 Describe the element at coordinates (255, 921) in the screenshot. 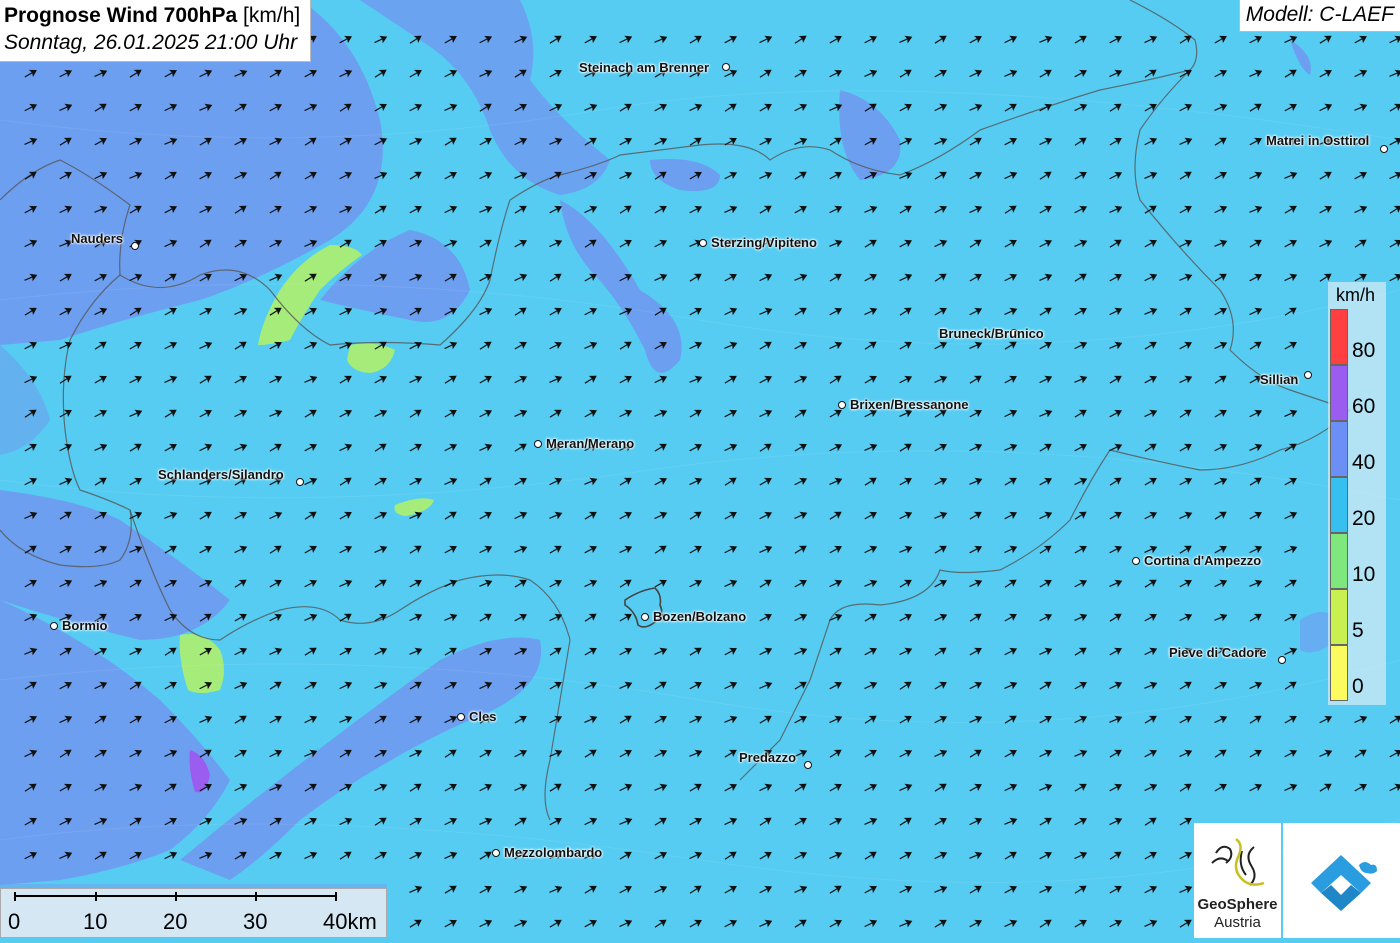

I see `scale-label-30: 30` at that location.